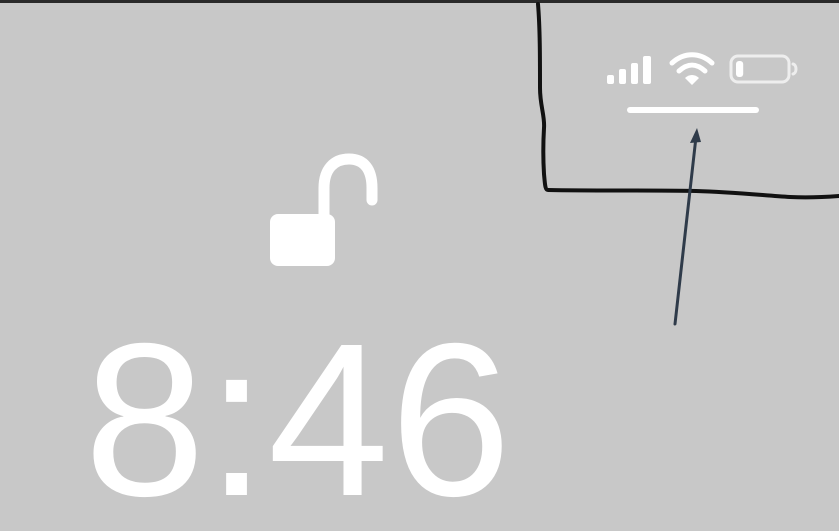 This screenshot has height=531, width=839. What do you see at coordinates (695, 135) in the screenshot?
I see `annotation-arrow-head` at bounding box center [695, 135].